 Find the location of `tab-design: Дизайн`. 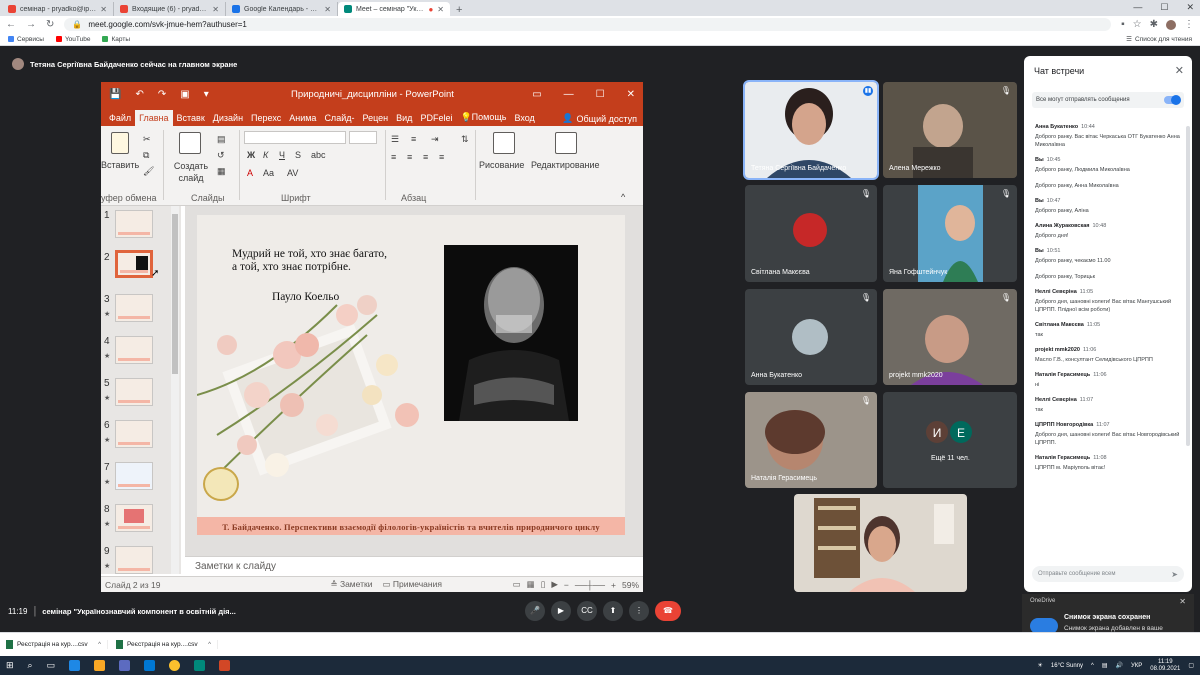

tab-design: Дизайн is located at coordinates (228, 118).